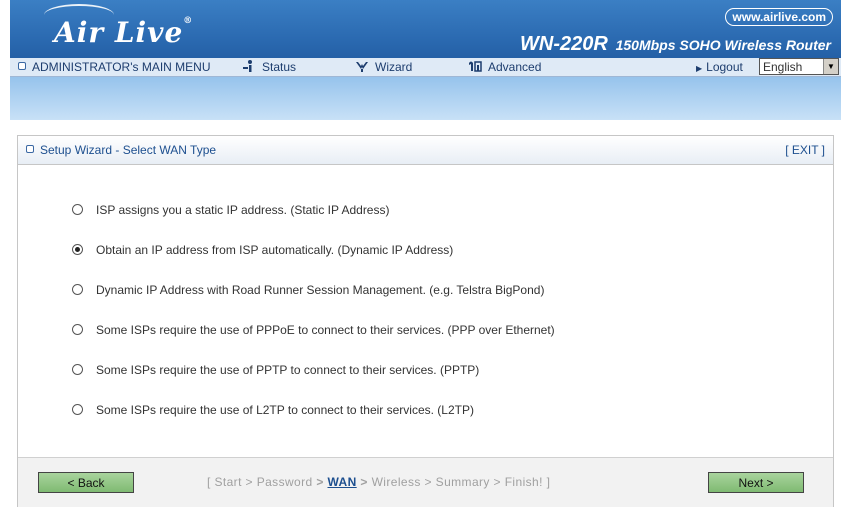 This screenshot has width=842, height=507. Describe the element at coordinates (723, 45) in the screenshot. I see `model-description: 150Mbps SOHO Wireless Router` at that location.